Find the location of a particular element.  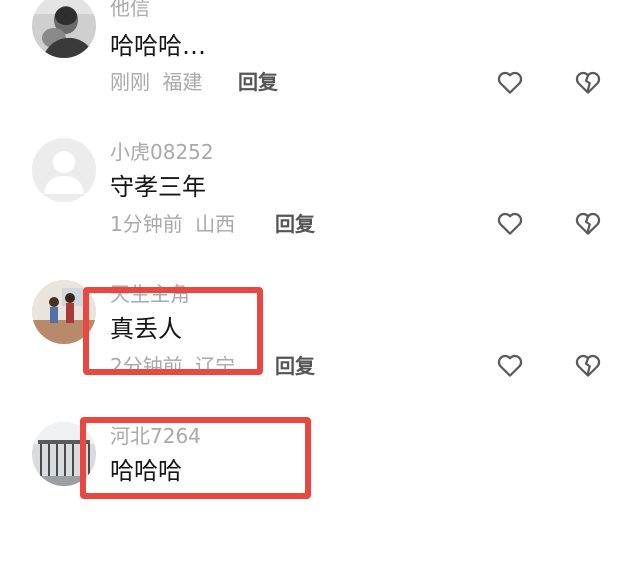

default-user-avatar-icon is located at coordinates (64, 170).